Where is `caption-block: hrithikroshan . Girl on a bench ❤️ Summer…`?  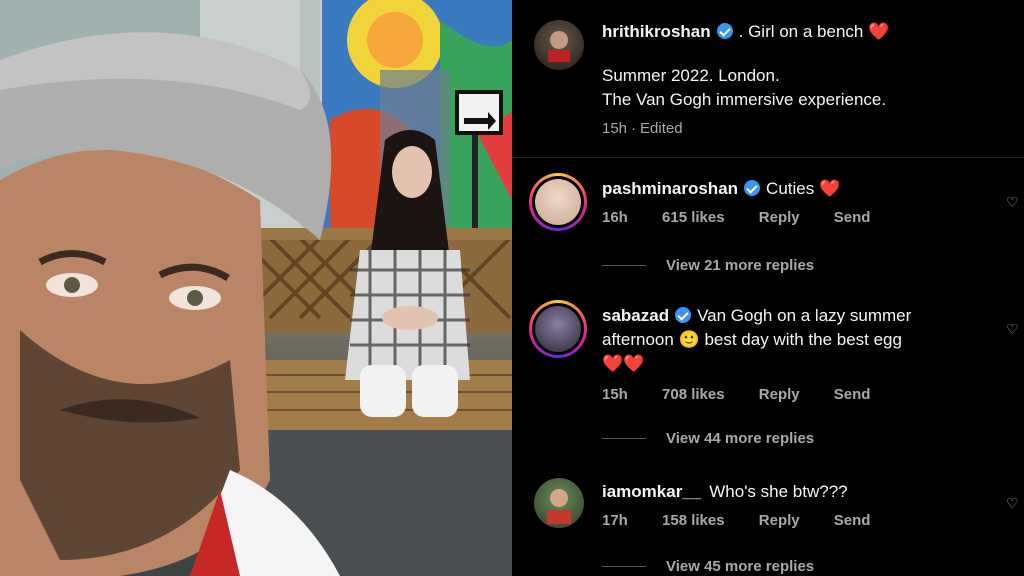 caption-block: hrithikroshan . Girl on a bench ❤️ Summer… is located at coordinates (807, 78).